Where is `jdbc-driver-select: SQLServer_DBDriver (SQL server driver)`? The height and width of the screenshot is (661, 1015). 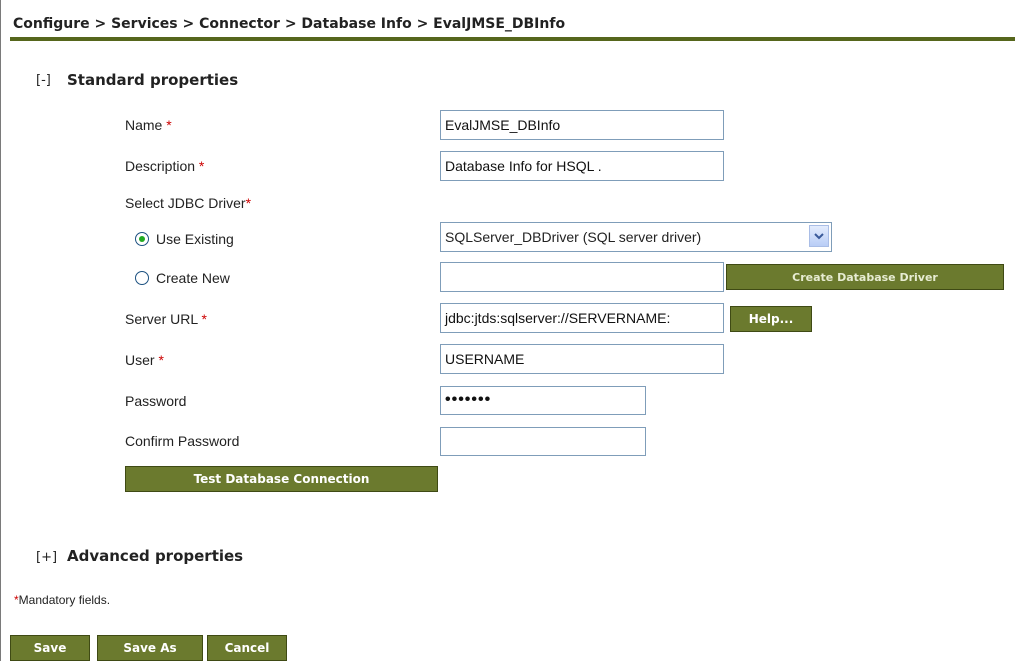
jdbc-driver-select: SQLServer_DBDriver (SQL server driver) is located at coordinates (636, 237).